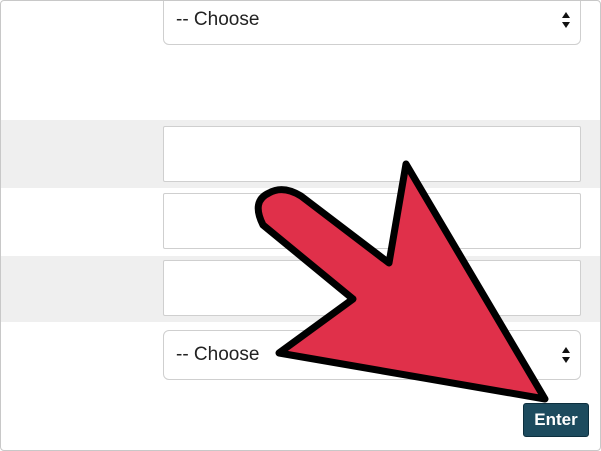 This screenshot has width=601, height=451. What do you see at coordinates (372, 355) in the screenshot?
I see `bottom-choose-select: -- Choose` at bounding box center [372, 355].